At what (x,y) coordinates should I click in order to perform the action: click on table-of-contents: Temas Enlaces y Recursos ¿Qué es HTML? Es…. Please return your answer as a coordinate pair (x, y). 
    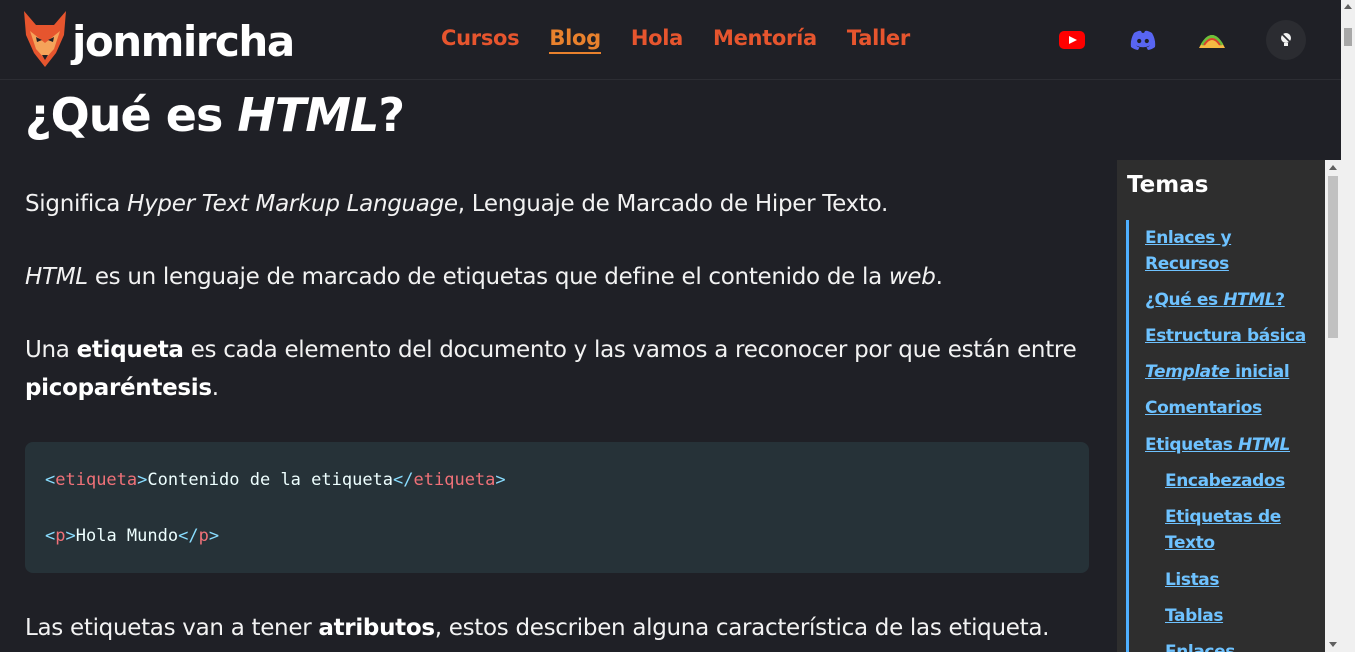
    Looking at the image, I should click on (1221, 406).